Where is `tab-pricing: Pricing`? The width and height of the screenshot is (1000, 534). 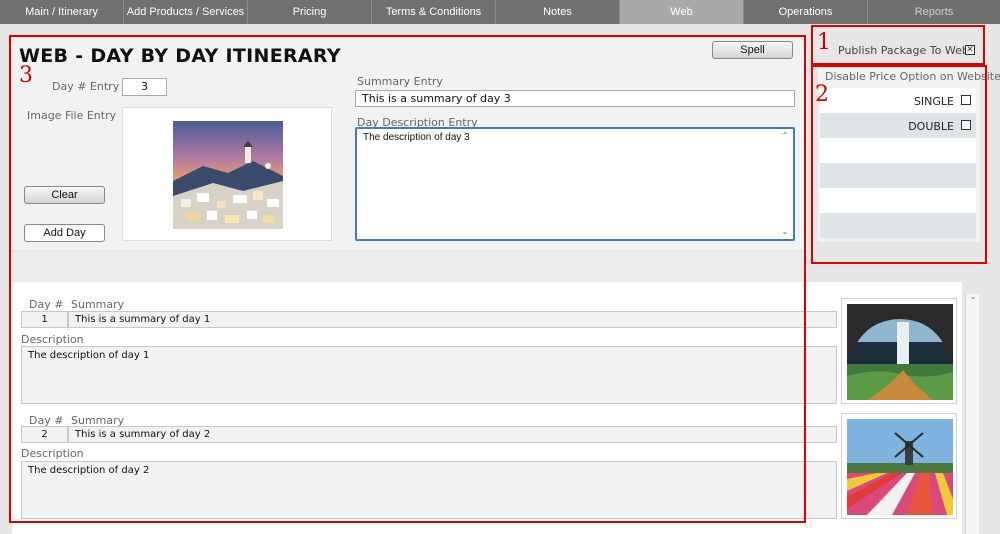 tab-pricing: Pricing is located at coordinates (310, 12).